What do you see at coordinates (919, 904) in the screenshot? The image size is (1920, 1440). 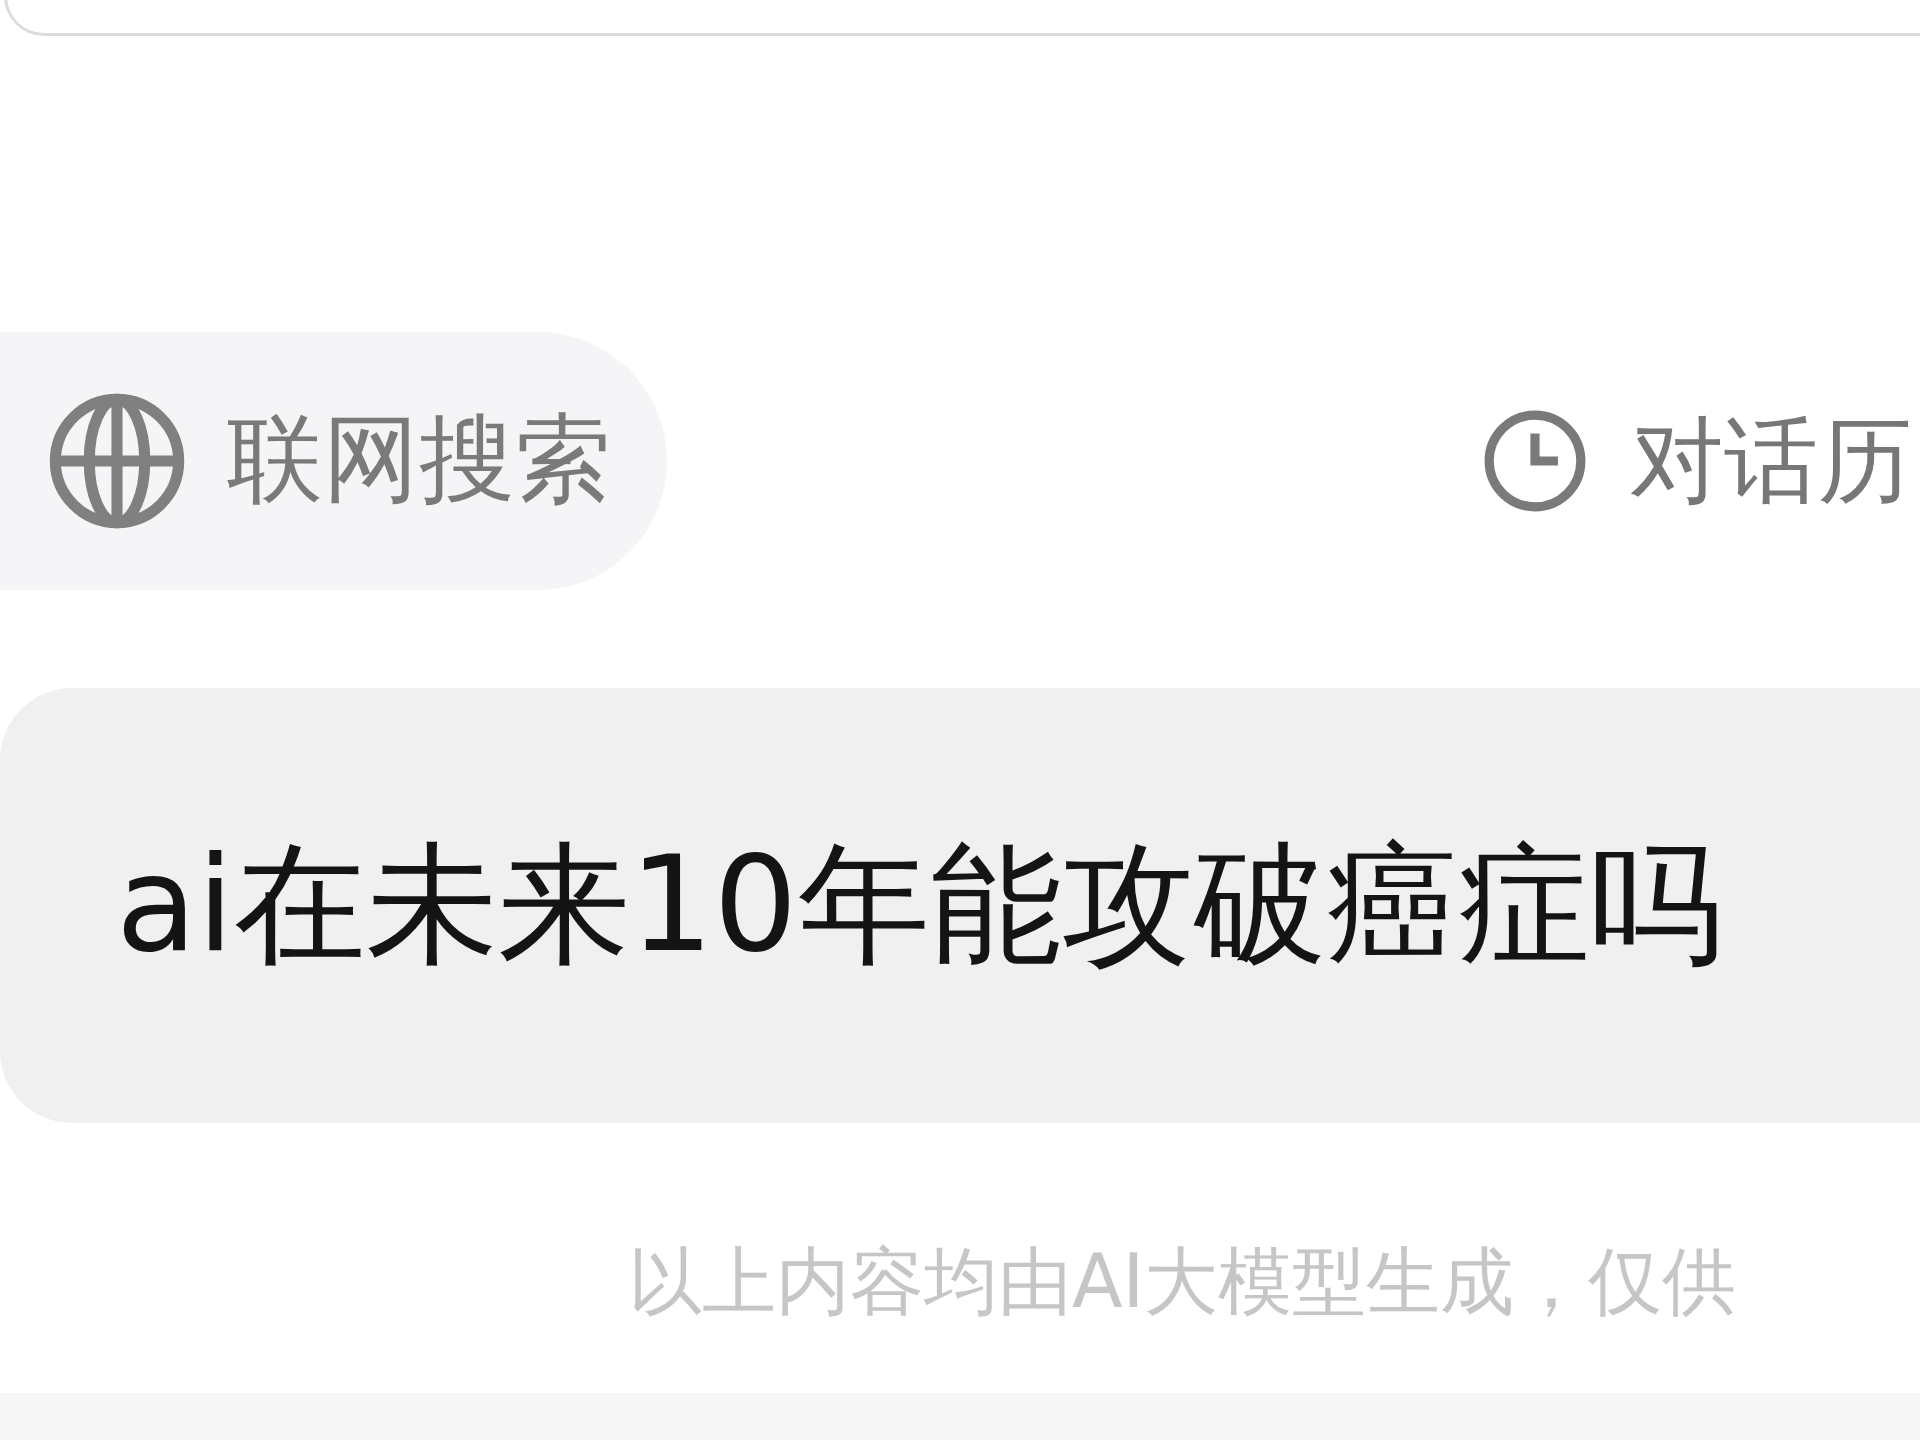 I see `message-text: ai在未来10年能攻破癌症吗` at bounding box center [919, 904].